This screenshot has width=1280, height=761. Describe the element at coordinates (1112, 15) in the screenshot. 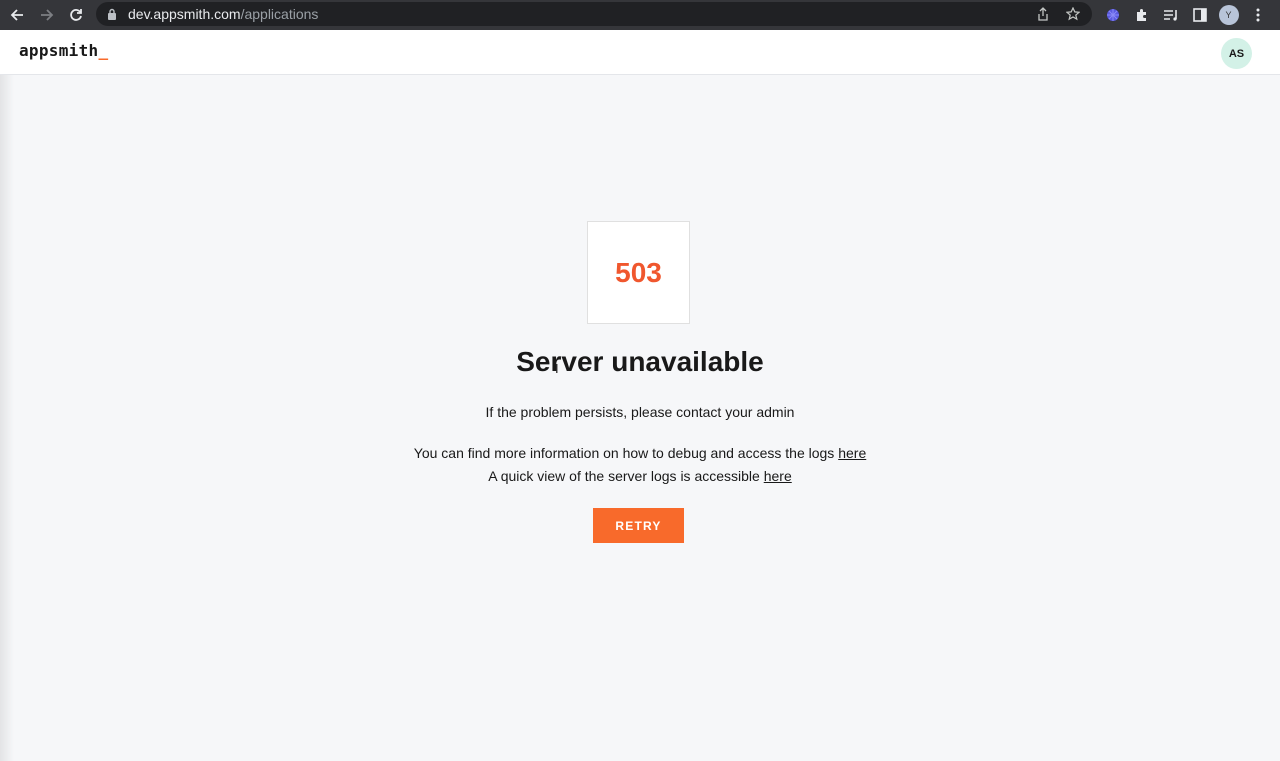

I see `extension-snowflake-icon` at that location.